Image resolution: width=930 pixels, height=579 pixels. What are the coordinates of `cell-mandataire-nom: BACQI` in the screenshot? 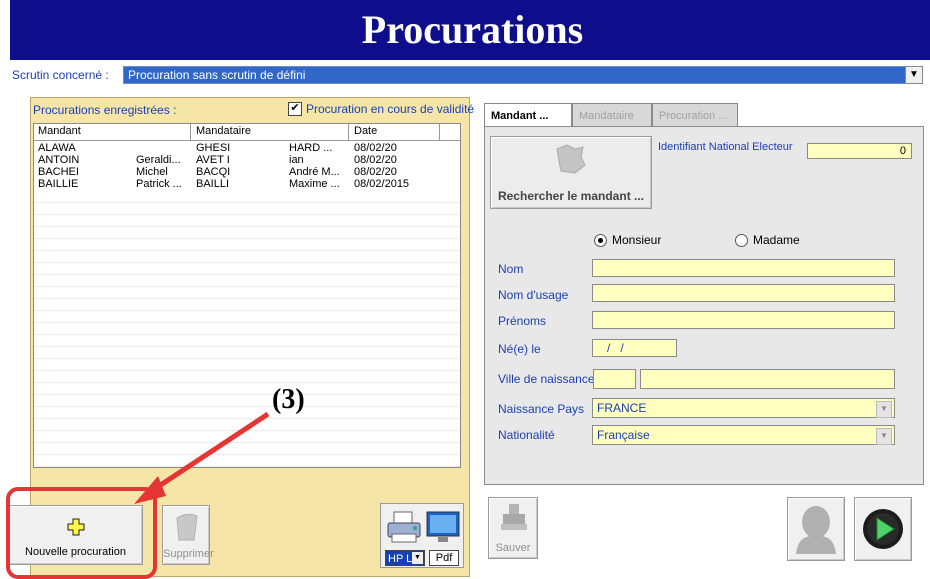 It's located at (213, 172).